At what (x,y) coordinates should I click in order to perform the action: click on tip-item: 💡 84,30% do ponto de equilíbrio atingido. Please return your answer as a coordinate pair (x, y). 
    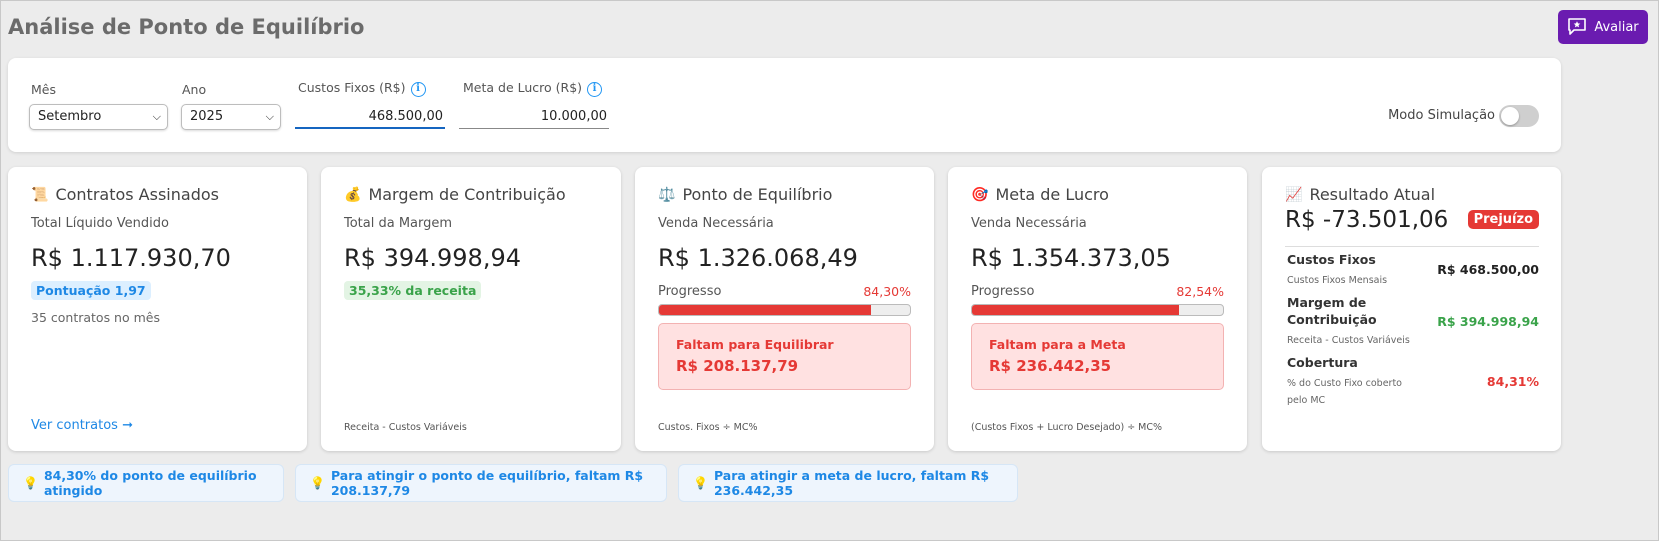
    Looking at the image, I should click on (146, 483).